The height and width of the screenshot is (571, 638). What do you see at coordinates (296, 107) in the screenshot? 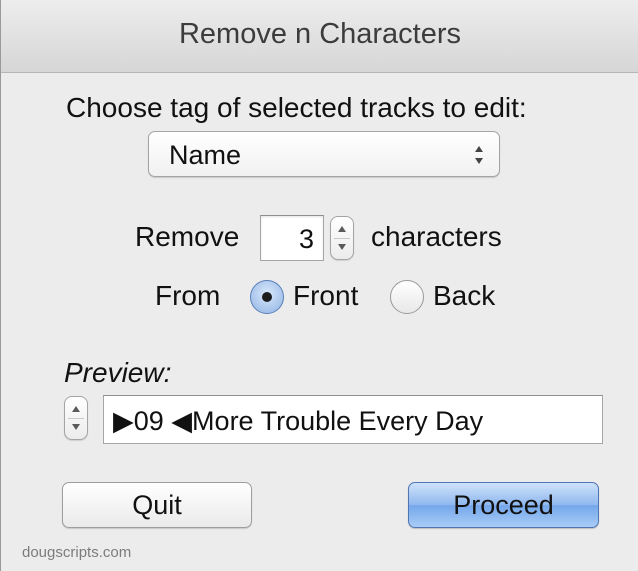
I see `tag-prompt-label: Choose tag of selected tracks to edit:` at bounding box center [296, 107].